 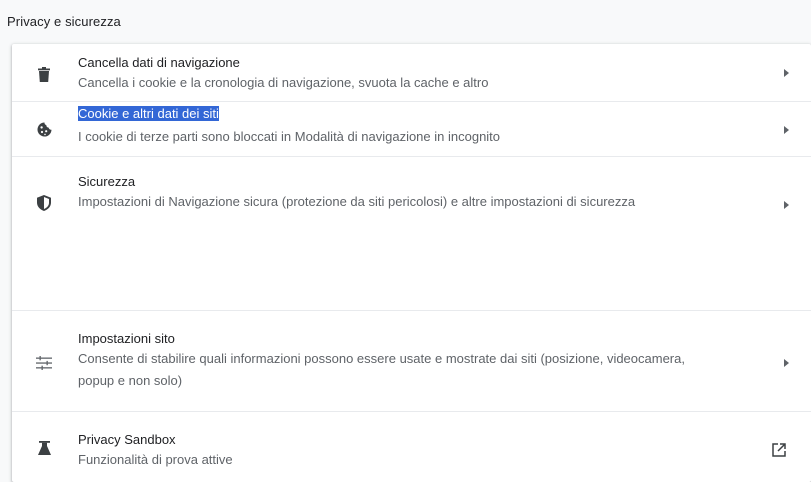 What do you see at coordinates (127, 439) in the screenshot?
I see `privacy-sandbox-title: Privacy Sandbox` at bounding box center [127, 439].